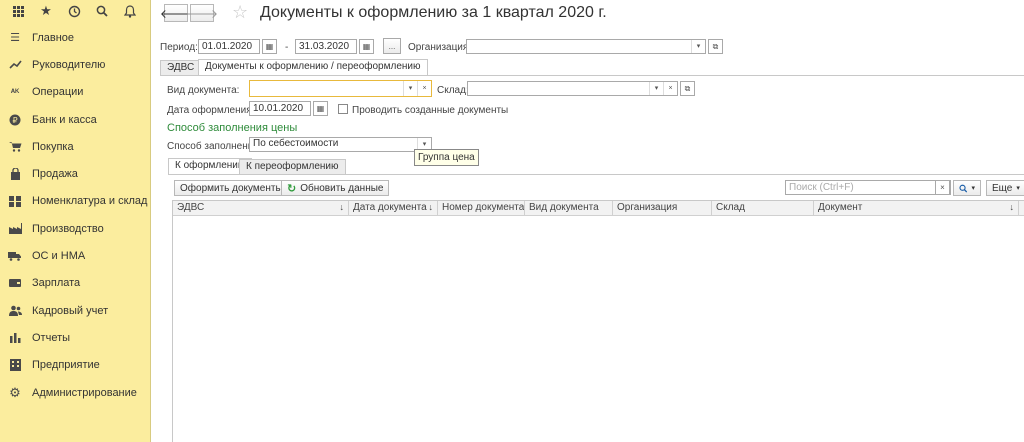 The height and width of the screenshot is (442, 1024). What do you see at coordinates (181, 67) in the screenshot?
I see `tab-edvs: ЭДВС` at bounding box center [181, 67].